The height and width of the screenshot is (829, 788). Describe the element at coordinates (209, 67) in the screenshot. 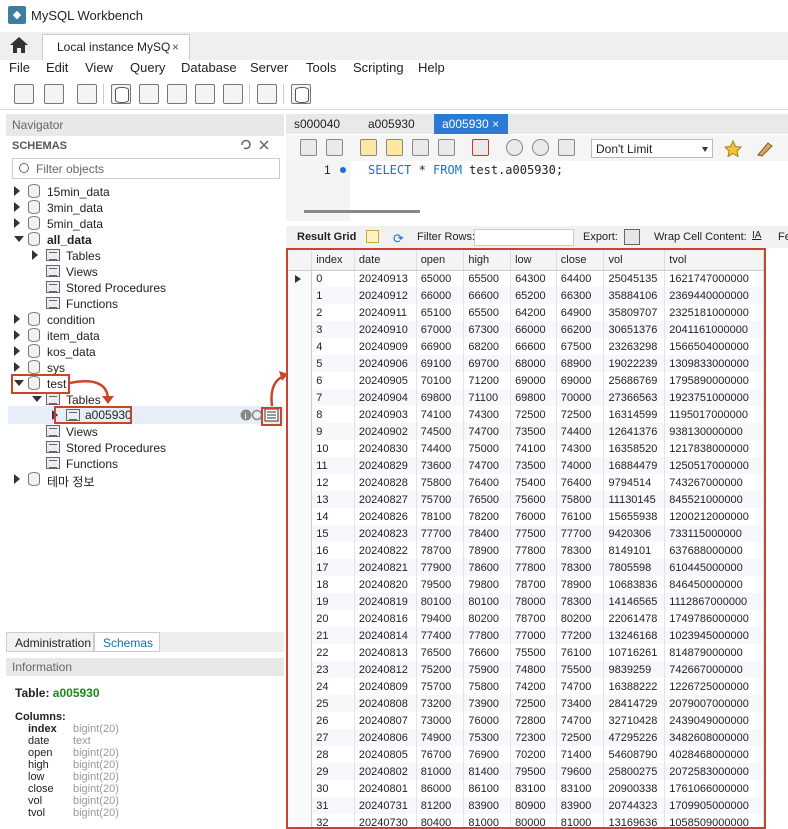

I see `menu-database: Database` at that location.